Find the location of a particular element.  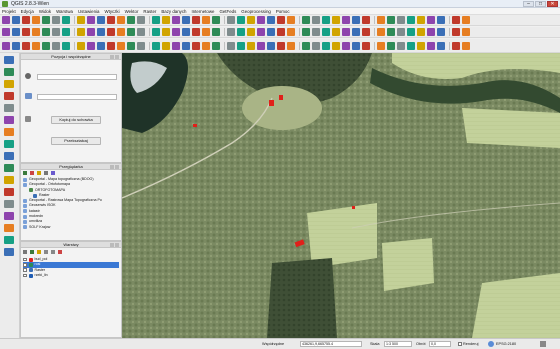

add-postgis-layer-icon is located at coordinates (9, 84).